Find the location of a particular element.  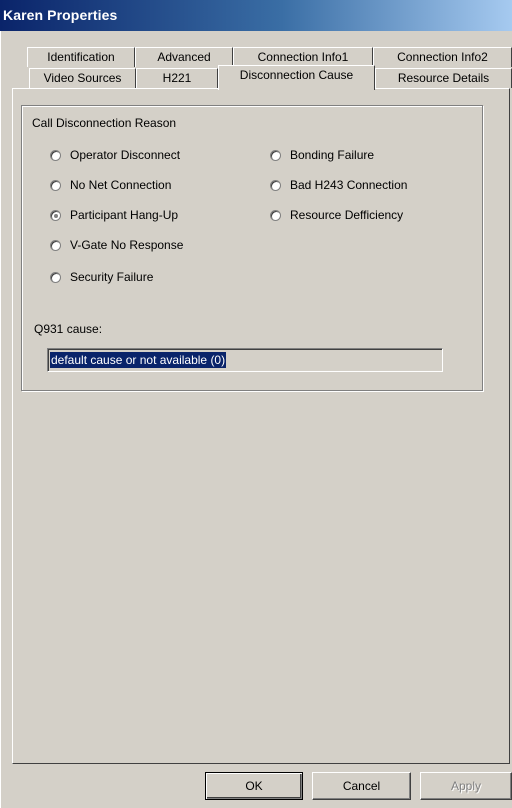

radio-button-selected-icon is located at coordinates (55, 215).